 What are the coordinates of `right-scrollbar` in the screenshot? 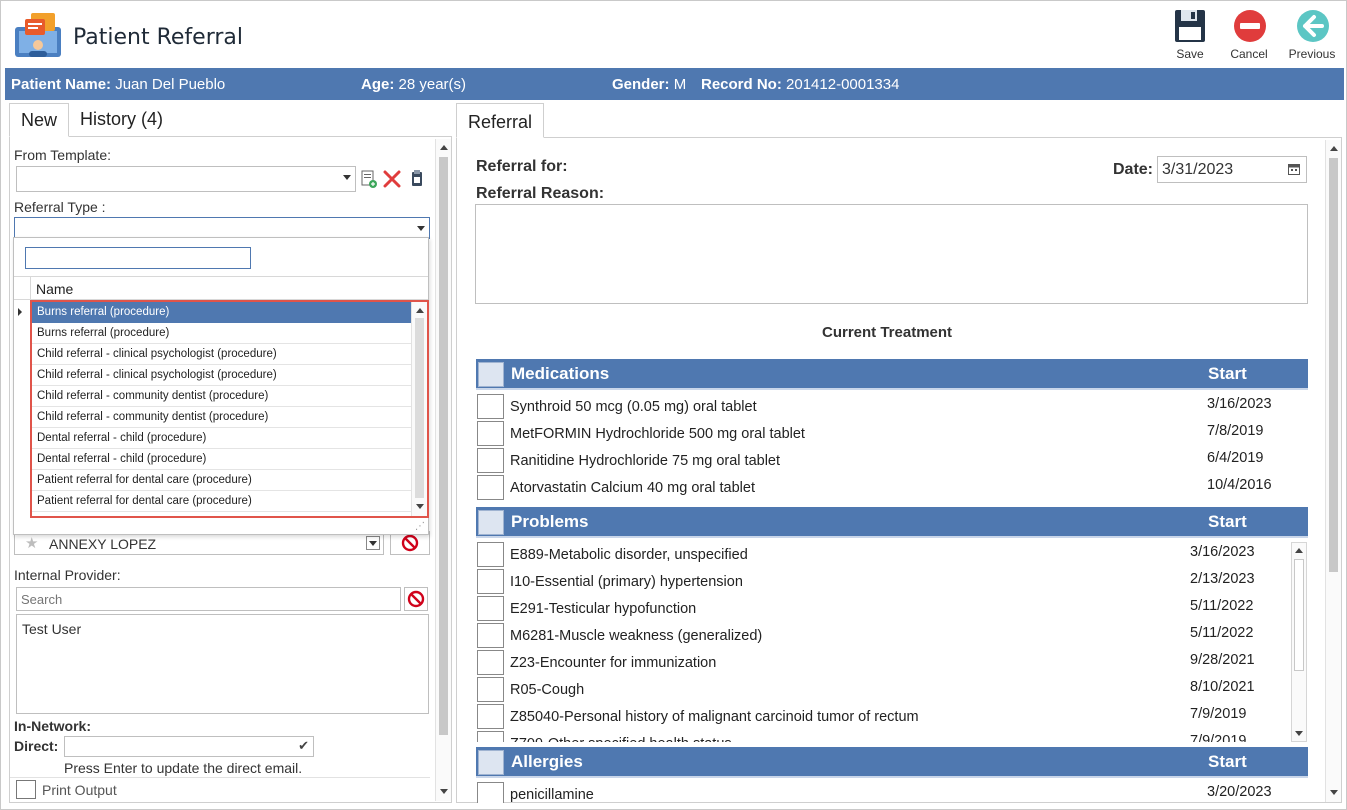 It's located at (1333, 471).